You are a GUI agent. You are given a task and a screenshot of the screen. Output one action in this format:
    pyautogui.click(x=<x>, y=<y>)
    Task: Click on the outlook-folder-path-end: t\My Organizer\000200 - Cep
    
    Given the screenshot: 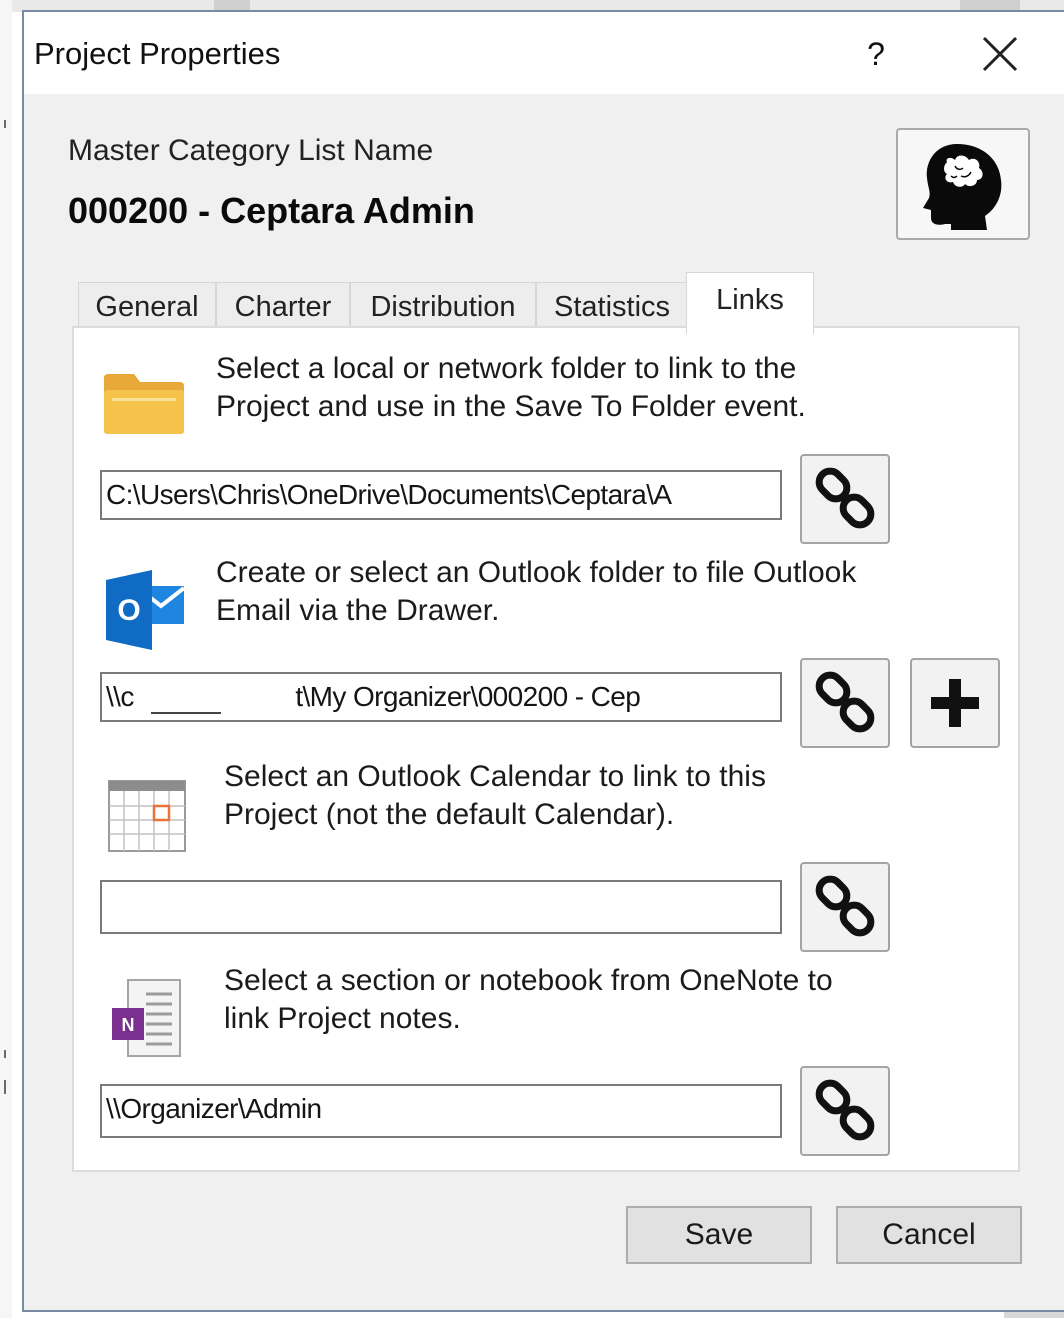 What is the action you would take?
    pyautogui.click(x=468, y=696)
    